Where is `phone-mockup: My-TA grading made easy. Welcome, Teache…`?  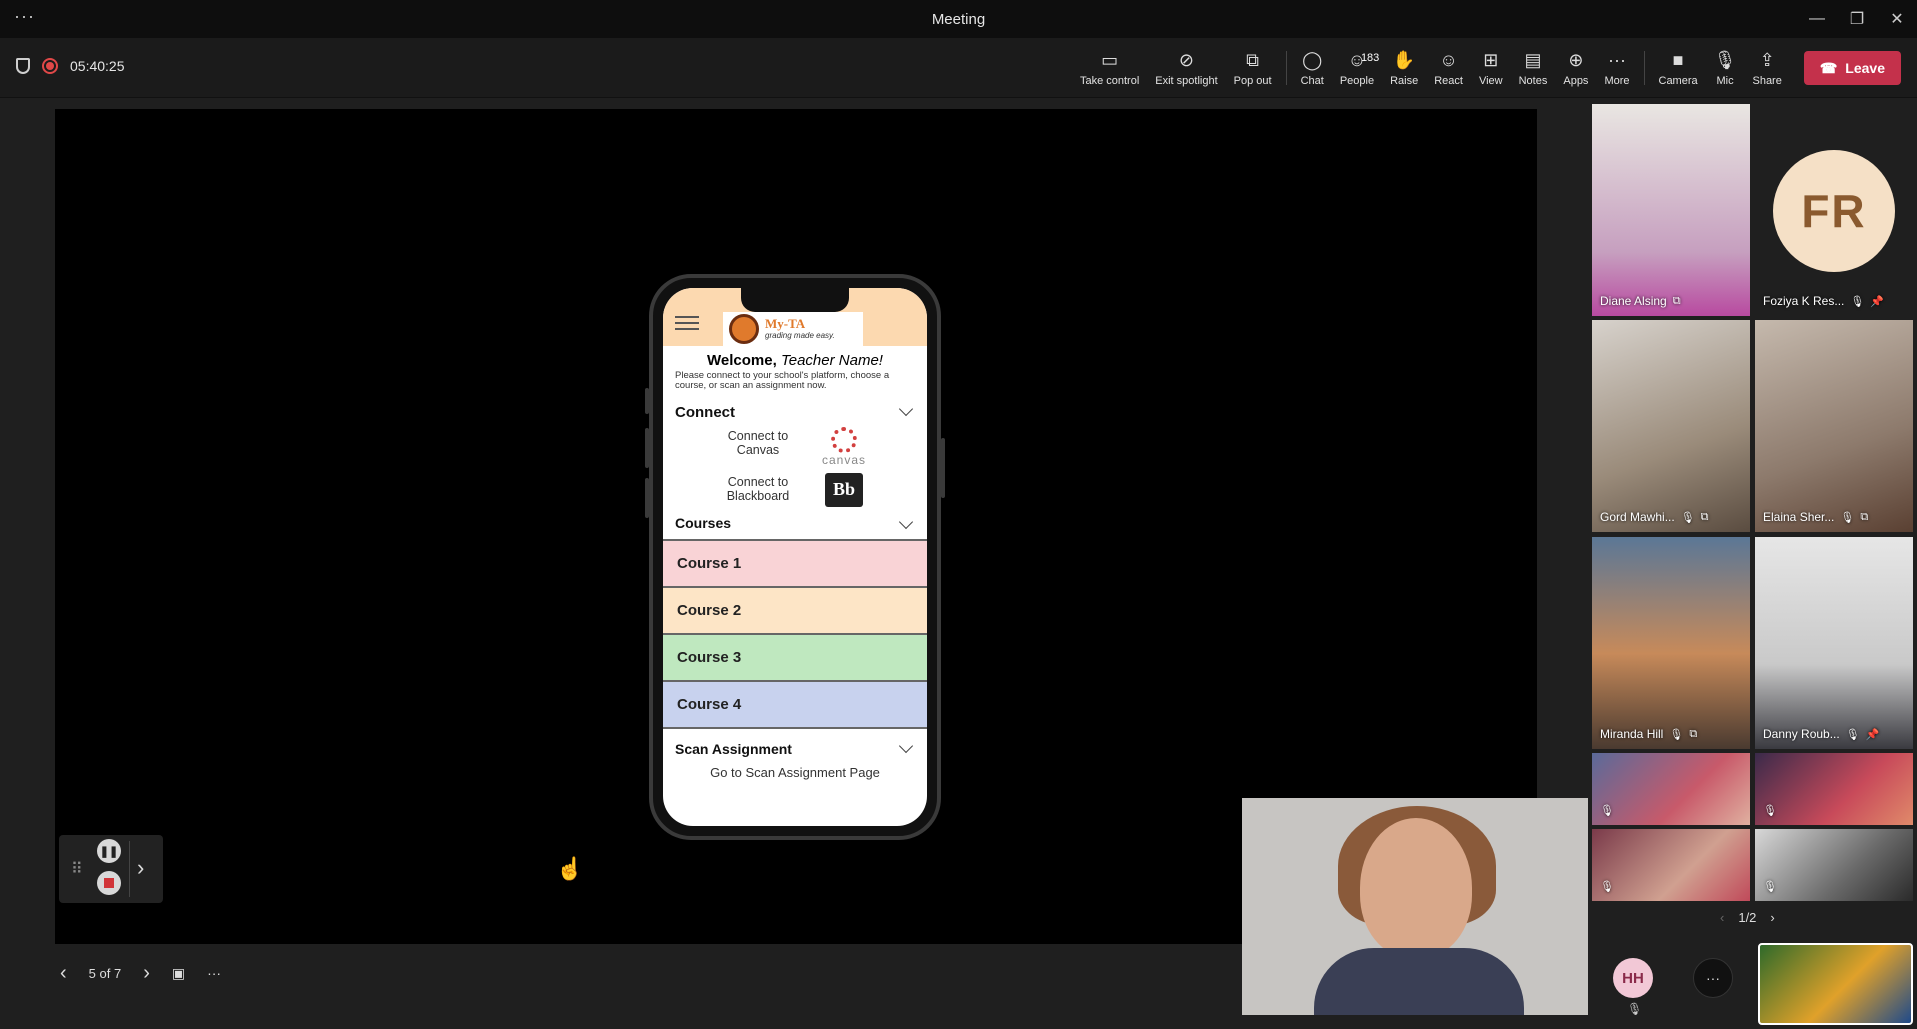 phone-mockup: My-TA grading made easy. Welcome, Teache… is located at coordinates (795, 557).